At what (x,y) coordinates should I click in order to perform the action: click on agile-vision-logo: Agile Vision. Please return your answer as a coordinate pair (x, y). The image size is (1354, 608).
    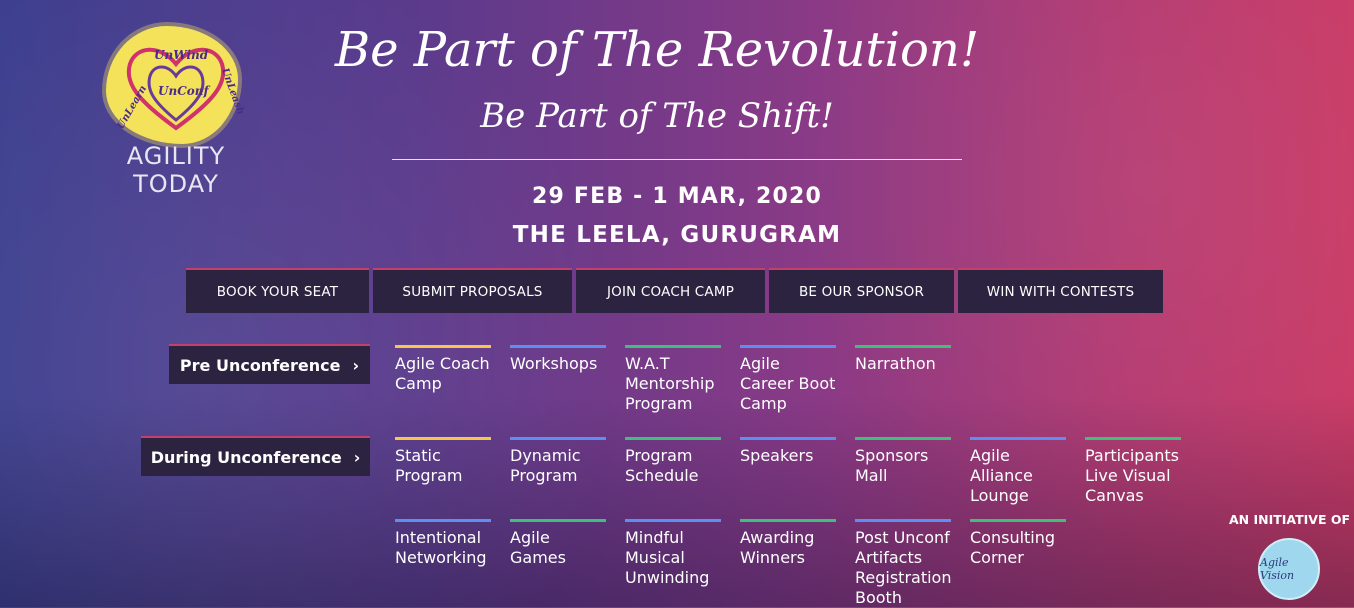
    Looking at the image, I should click on (1289, 569).